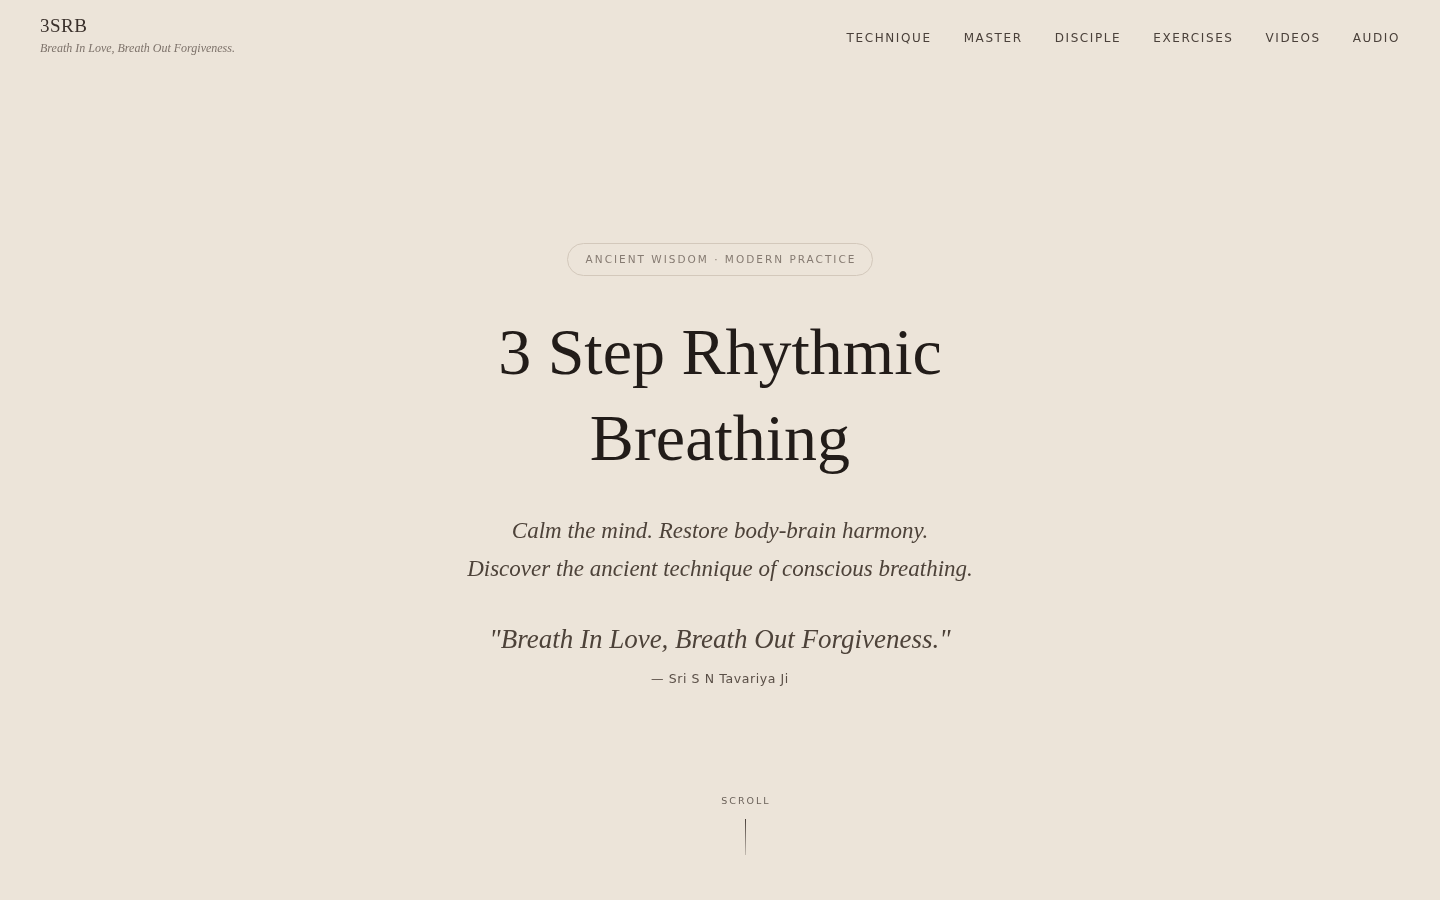 This screenshot has height=900, width=1440. Describe the element at coordinates (1193, 38) in the screenshot. I see `nav-link: EXERCISES` at that location.